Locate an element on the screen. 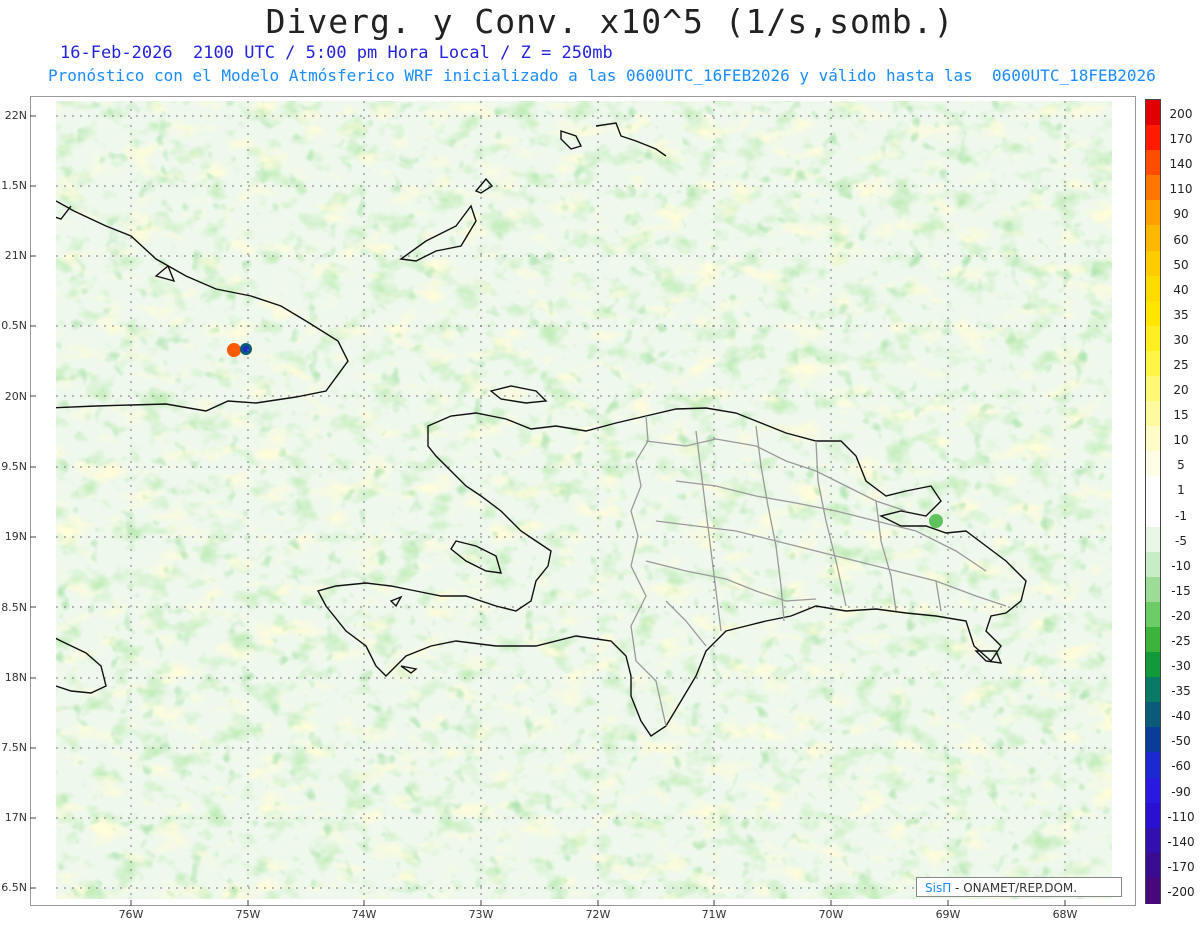 This screenshot has height=927, width=1200. colorbar-label: -10 is located at coordinates (1181, 565).